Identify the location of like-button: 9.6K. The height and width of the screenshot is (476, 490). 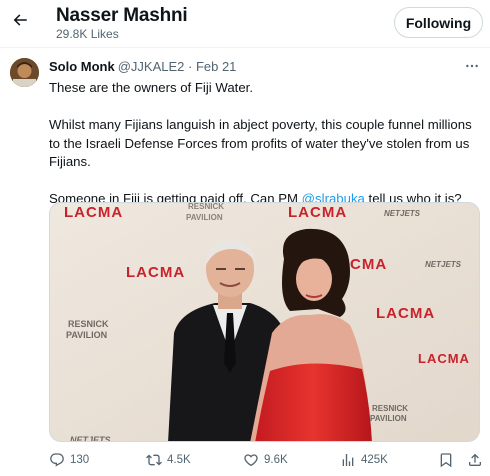
(265, 460).